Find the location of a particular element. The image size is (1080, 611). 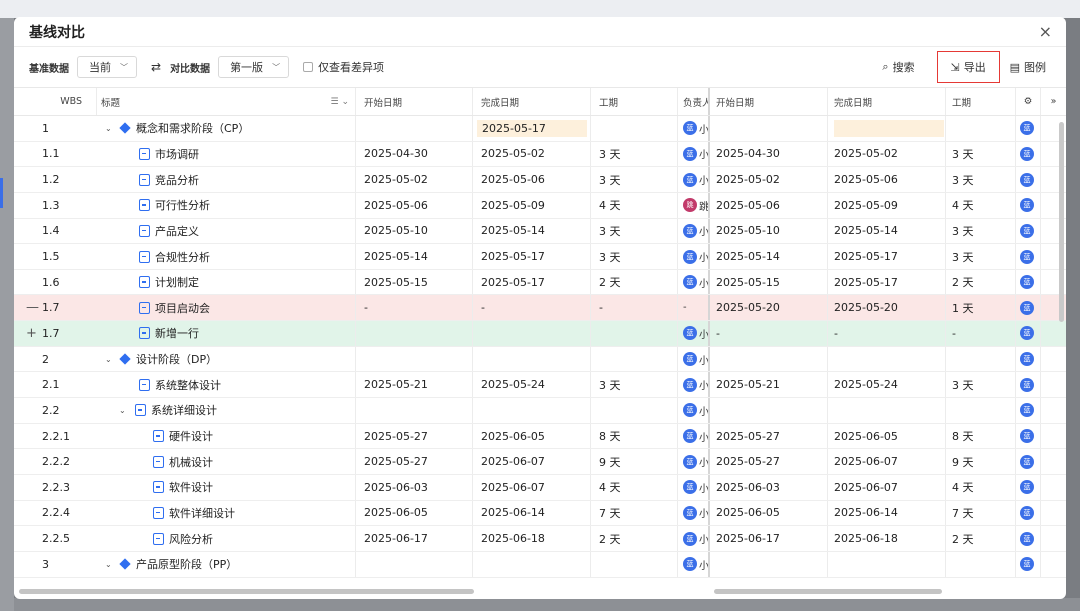

col-header-end: 完成日期 is located at coordinates (532, 101).